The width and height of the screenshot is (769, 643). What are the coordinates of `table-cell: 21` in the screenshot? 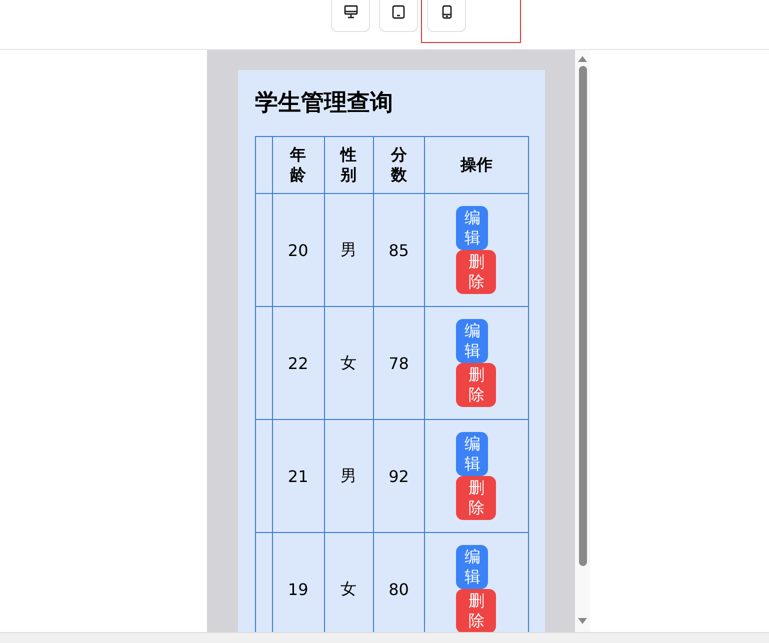 It's located at (298, 476).